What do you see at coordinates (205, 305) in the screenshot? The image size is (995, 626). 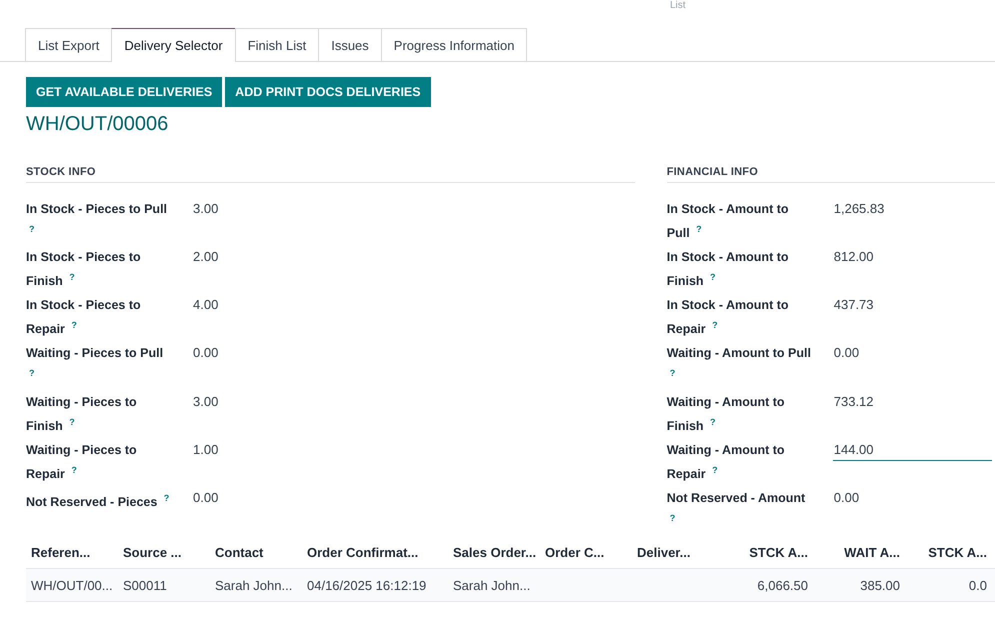 I see `field-value: 4.00` at bounding box center [205, 305].